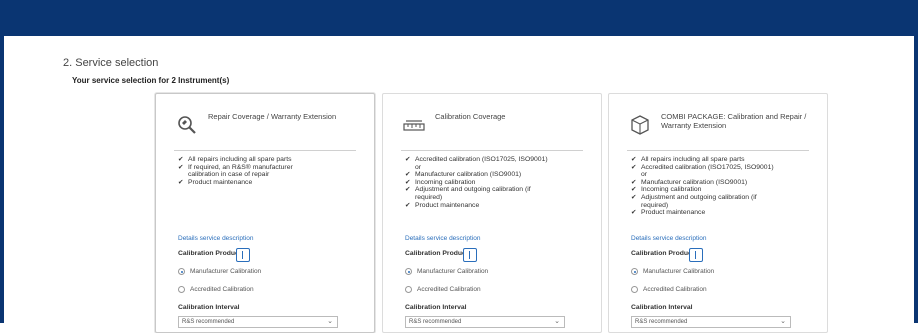 Image resolution: width=918 pixels, height=333 pixels. What do you see at coordinates (470, 116) in the screenshot?
I see `card-title: Calibration Coverage` at bounding box center [470, 116].